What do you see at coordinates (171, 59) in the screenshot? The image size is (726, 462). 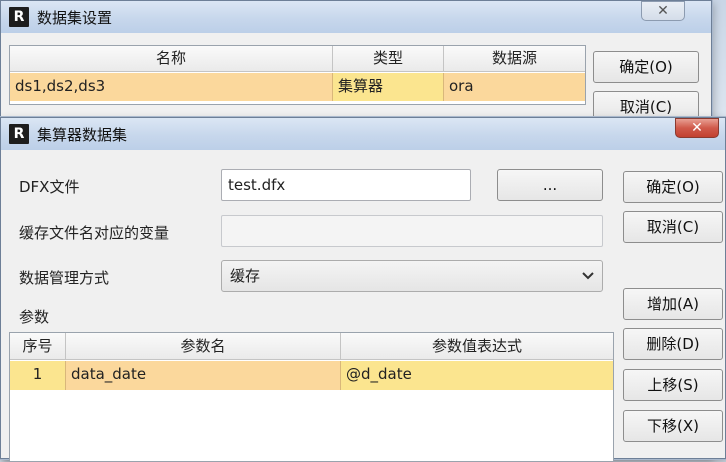 I see `column-header-name: 名称` at bounding box center [171, 59].